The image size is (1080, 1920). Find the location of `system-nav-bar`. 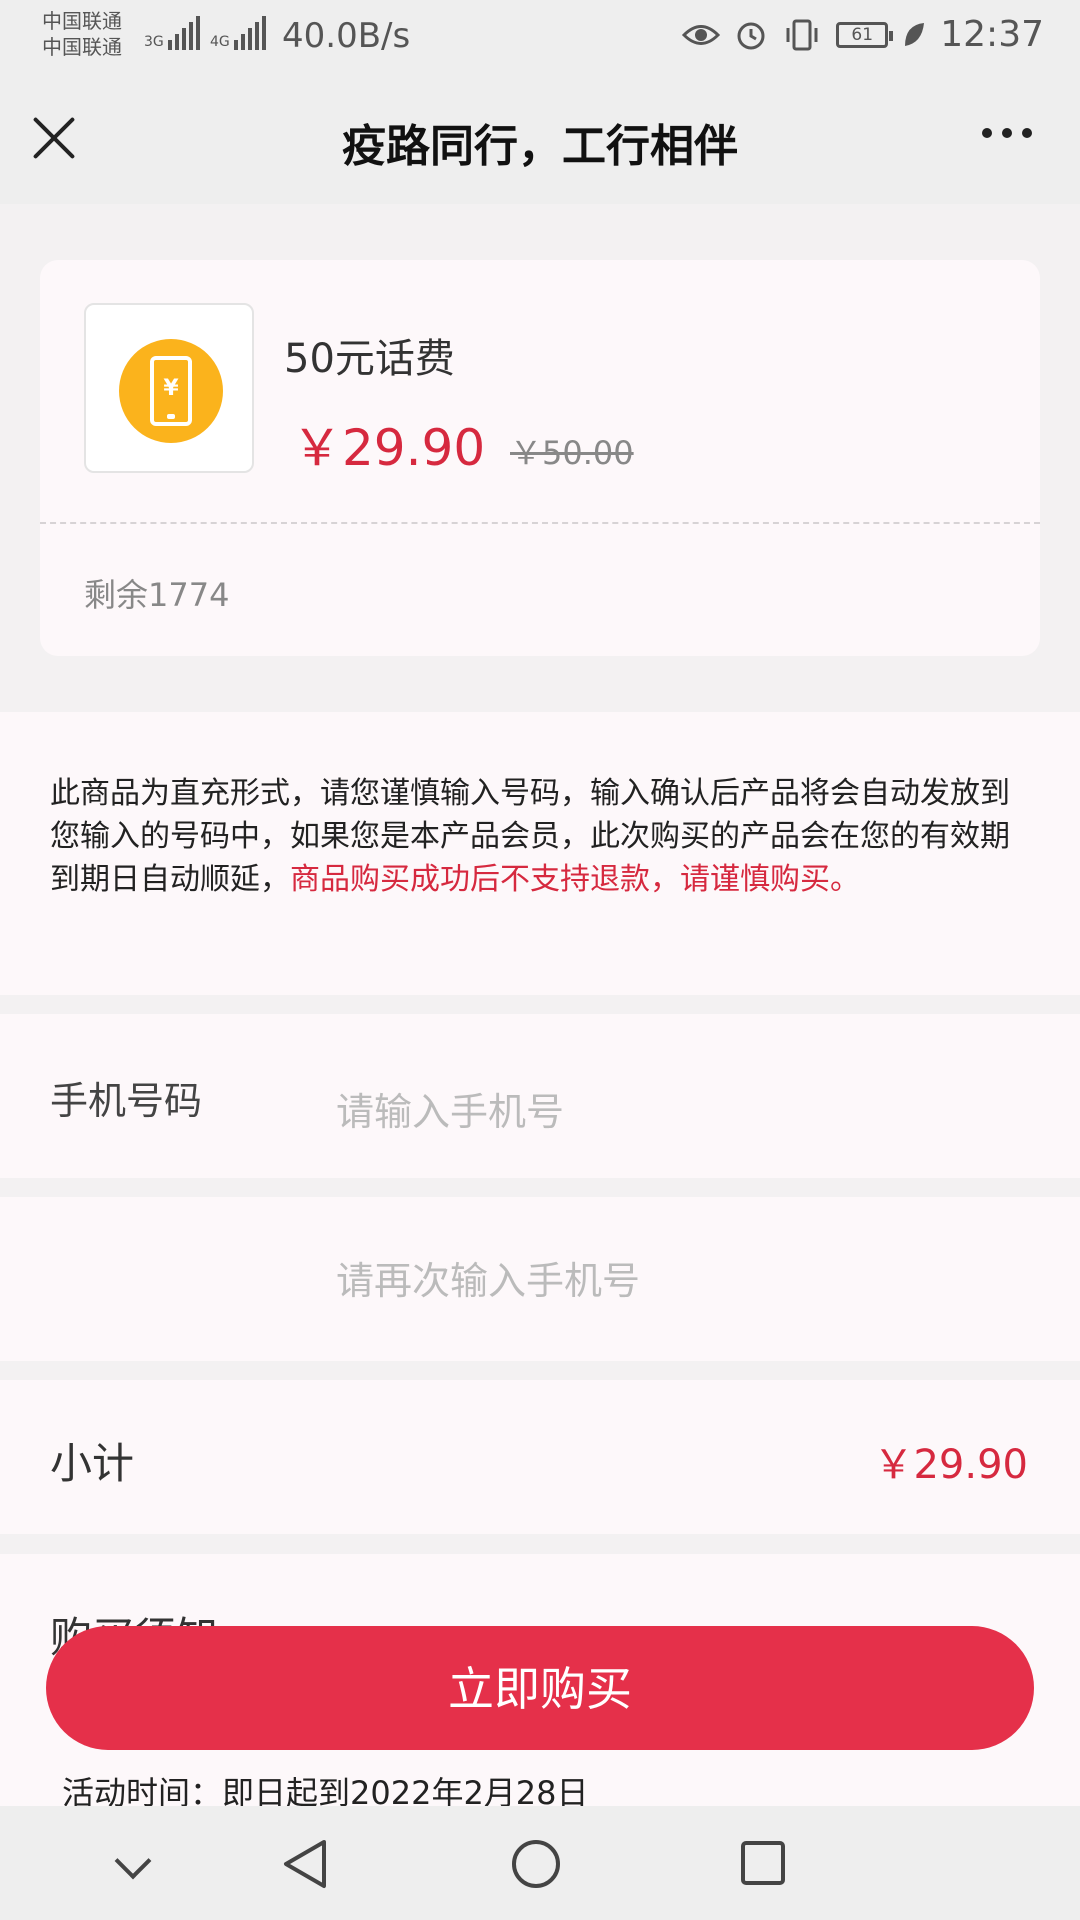

system-nav-bar is located at coordinates (540, 1863).